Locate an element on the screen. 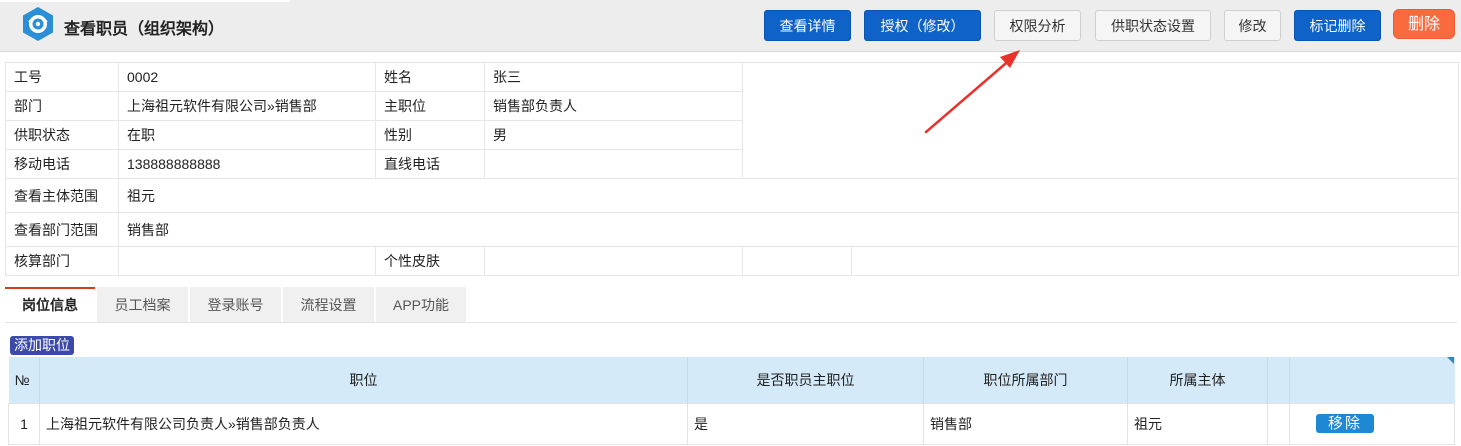 Image resolution: width=1461 pixels, height=446 pixels. view-details-button: 查看详情 is located at coordinates (807, 25).